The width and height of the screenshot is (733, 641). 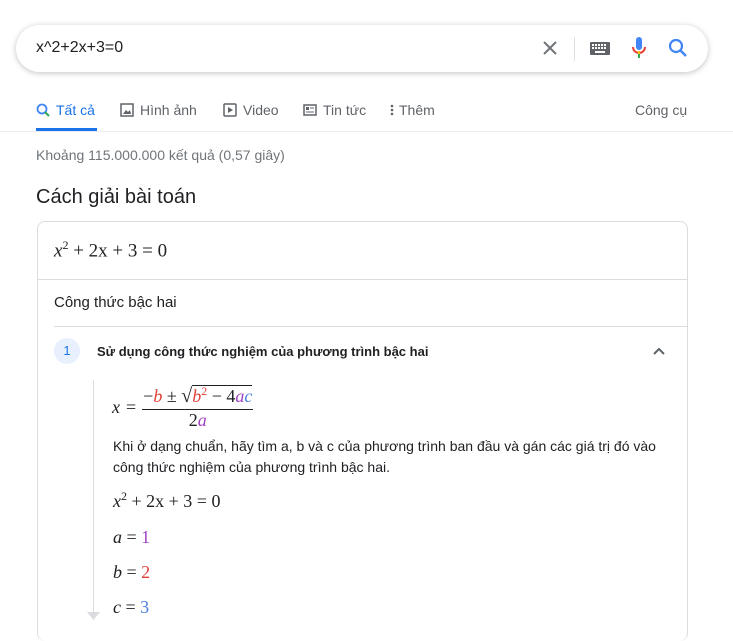 I want to click on tab-news: Tin tức, so click(x=334, y=110).